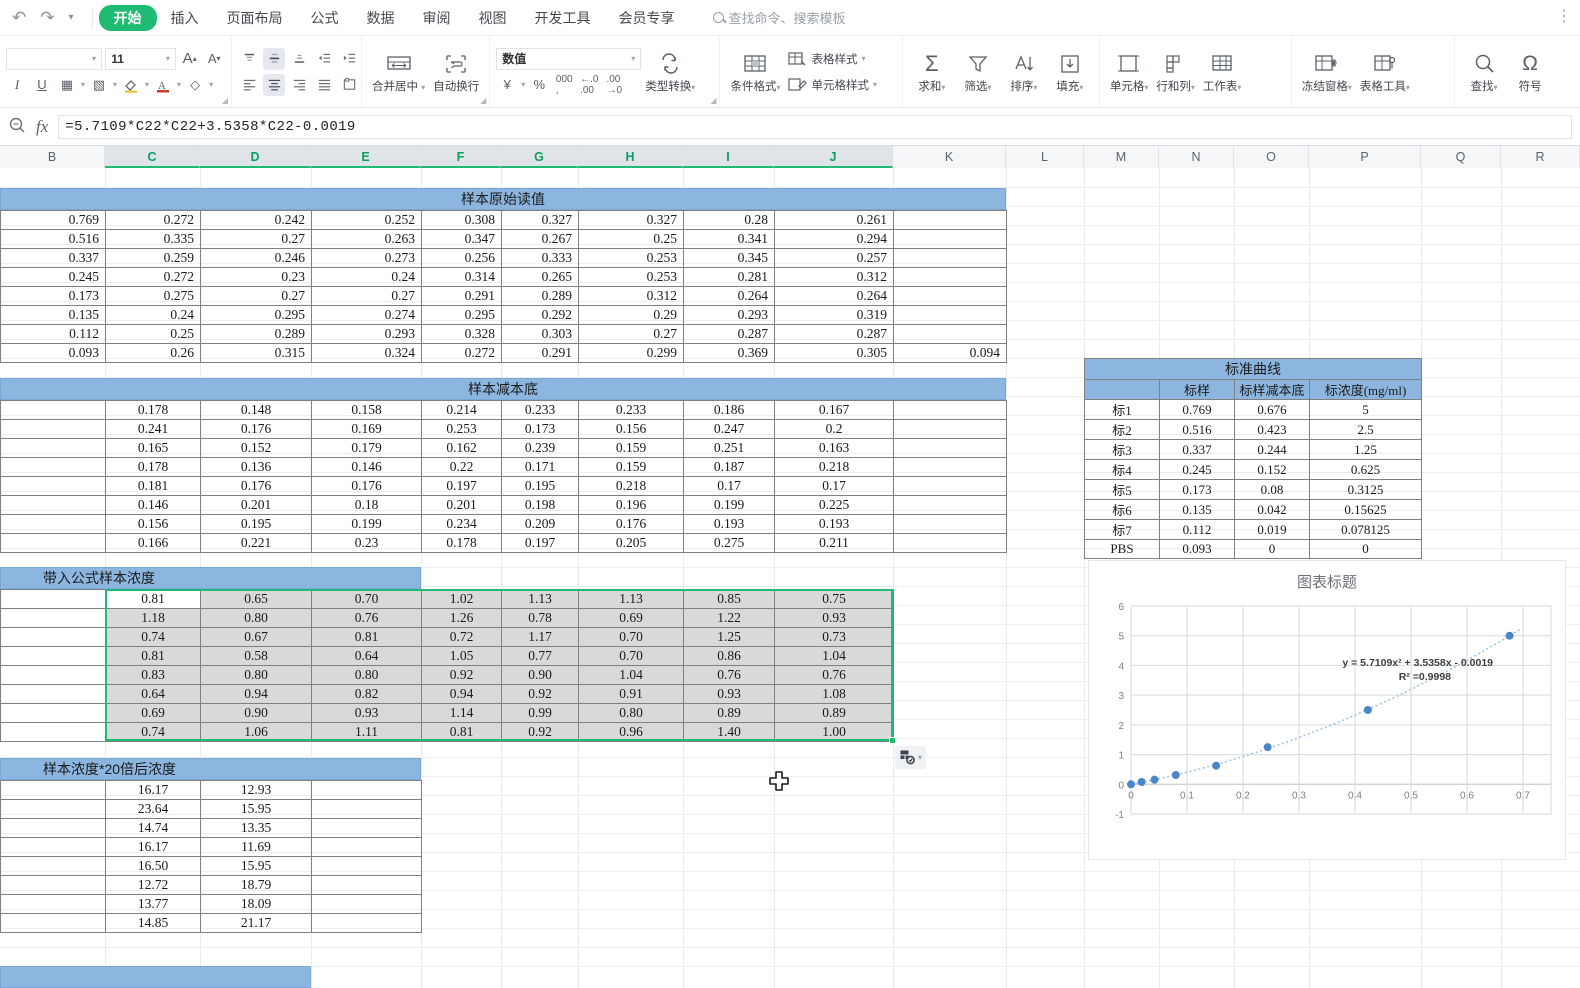 The height and width of the screenshot is (988, 1580). What do you see at coordinates (1122, 549) in the screenshot?
I see `cell: PBS` at bounding box center [1122, 549].